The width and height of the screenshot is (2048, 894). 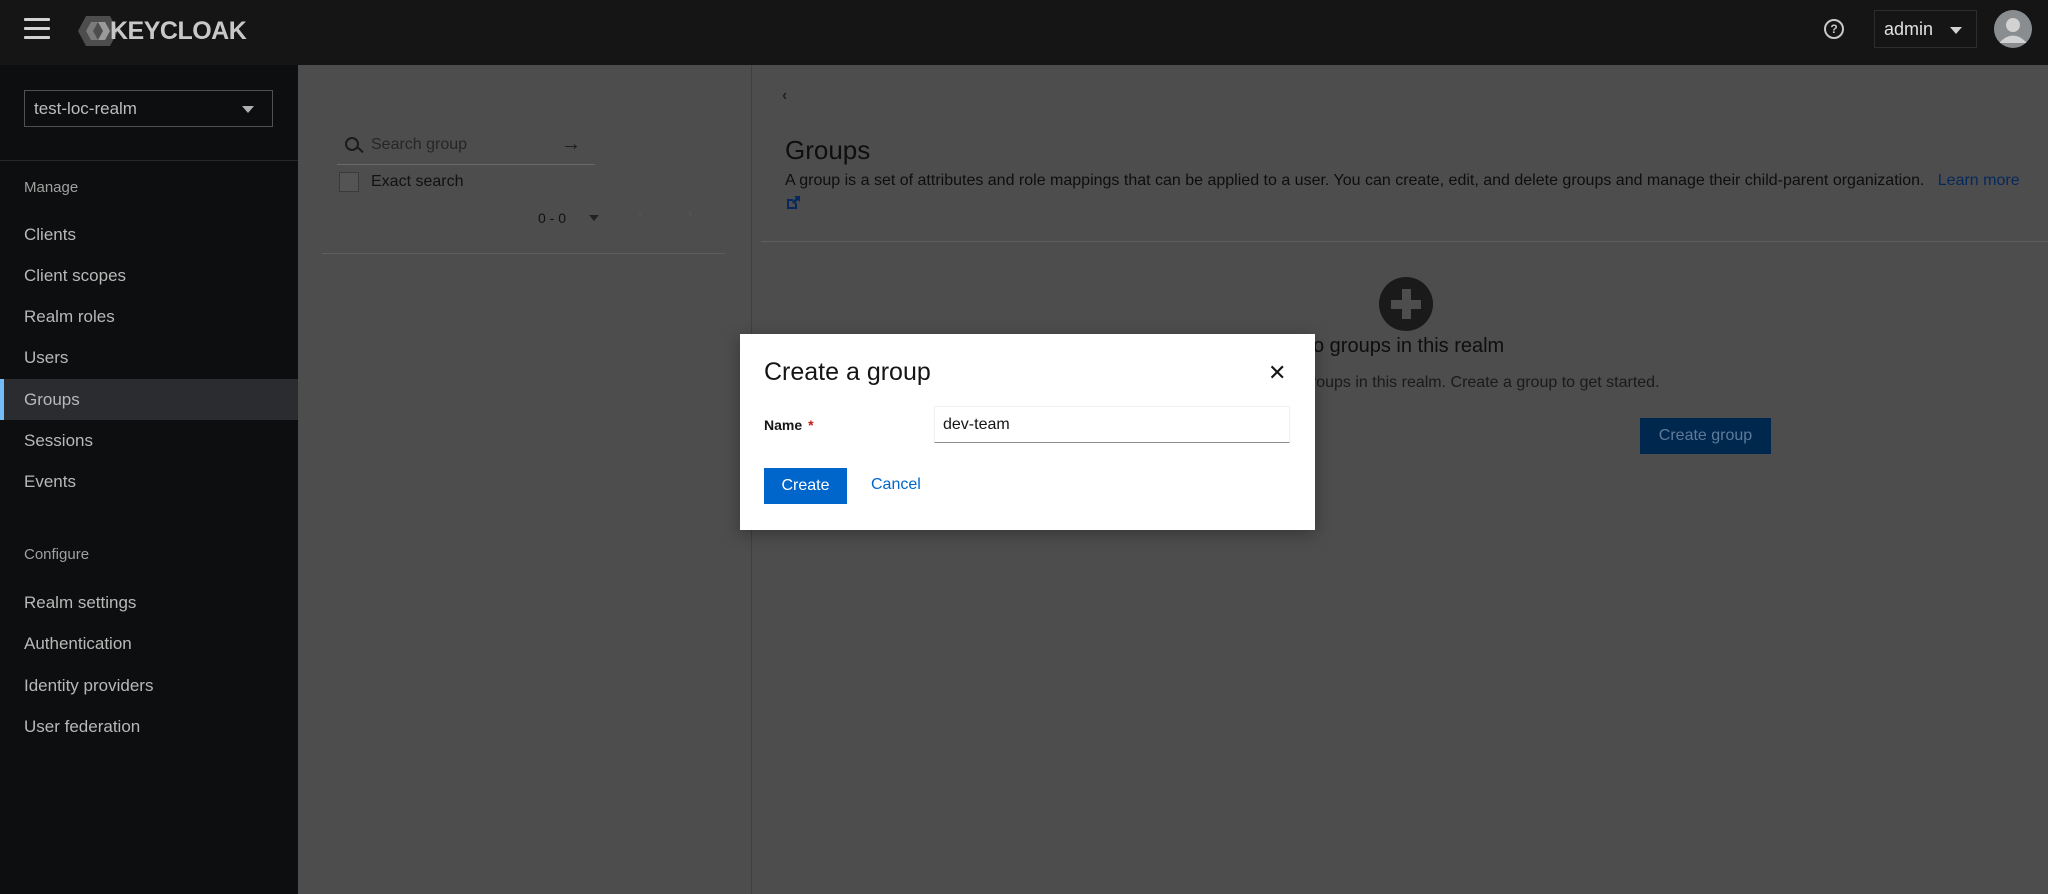 I want to click on search-input, so click(x=461, y=145).